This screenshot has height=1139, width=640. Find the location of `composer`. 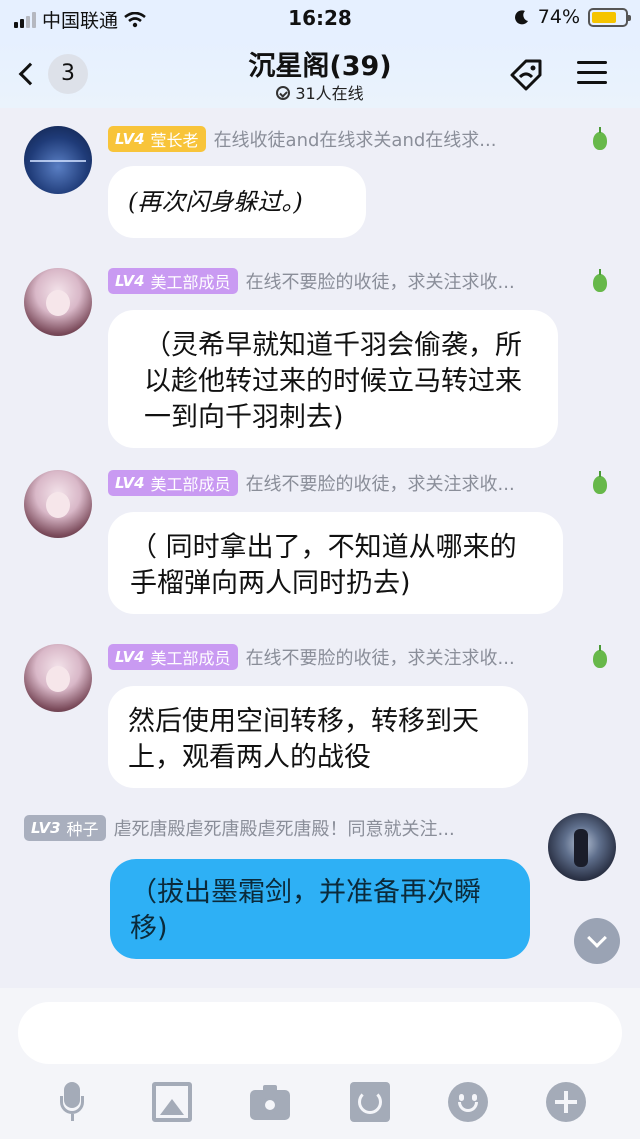

composer is located at coordinates (320, 1063).